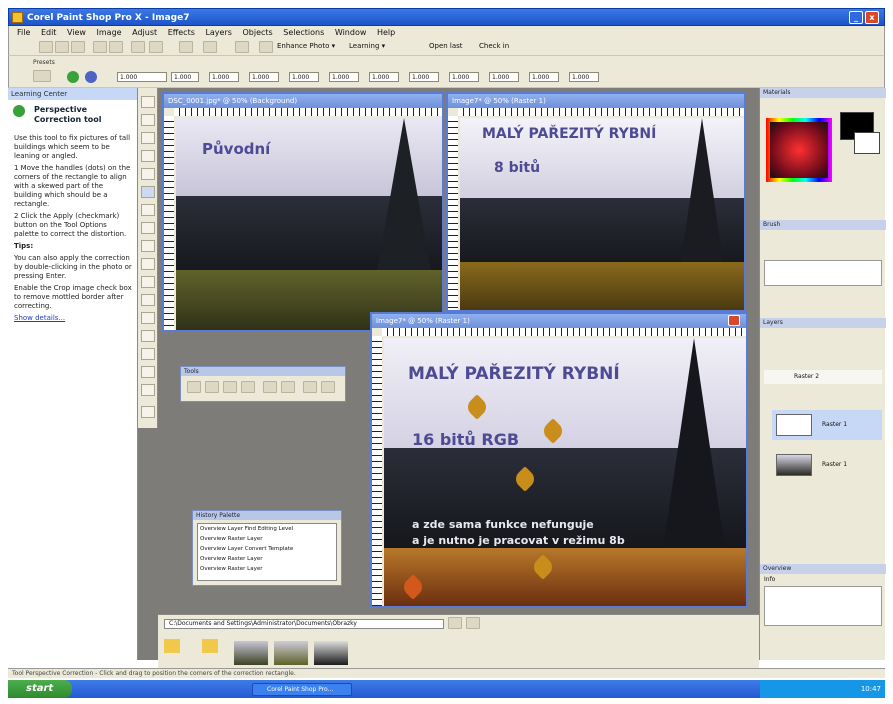 The height and width of the screenshot is (704, 893). I want to click on menu-layers: Layers, so click(218, 32).